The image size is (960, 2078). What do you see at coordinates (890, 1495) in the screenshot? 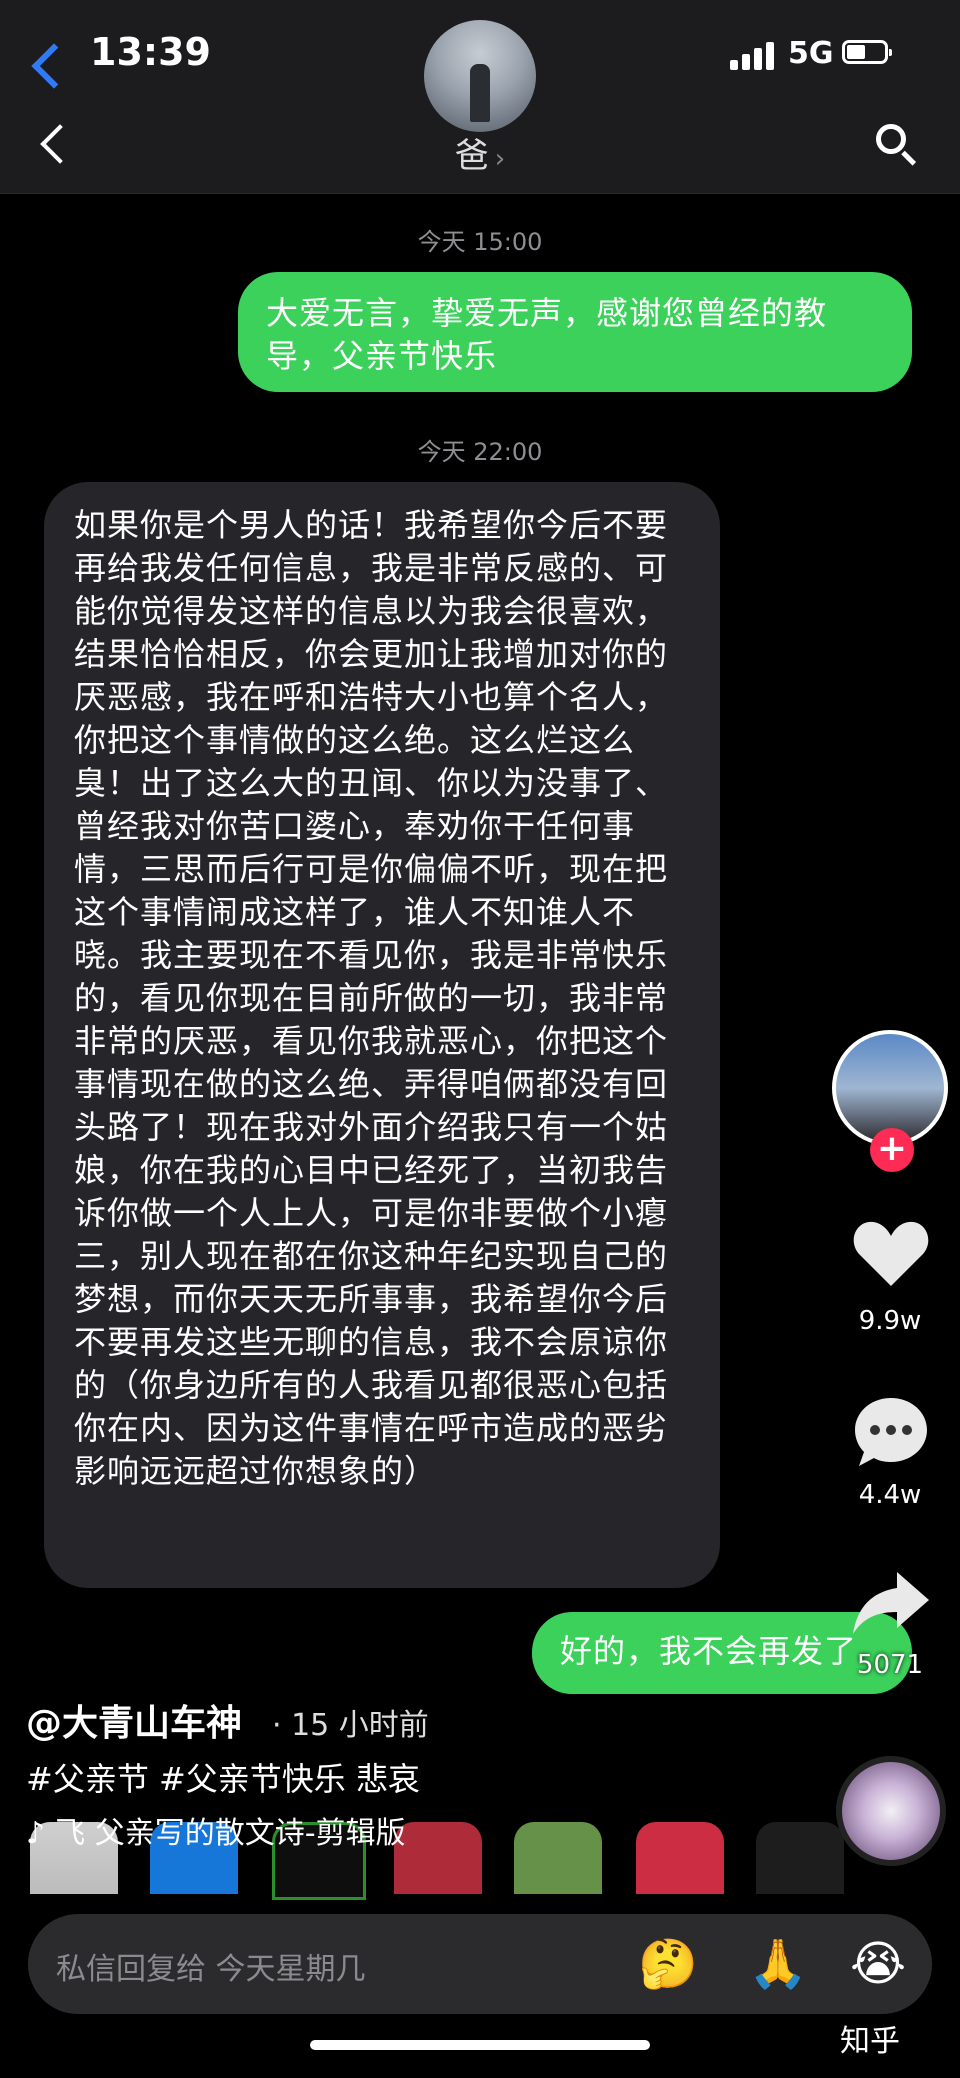
I see `comment-count: 4.4w` at bounding box center [890, 1495].